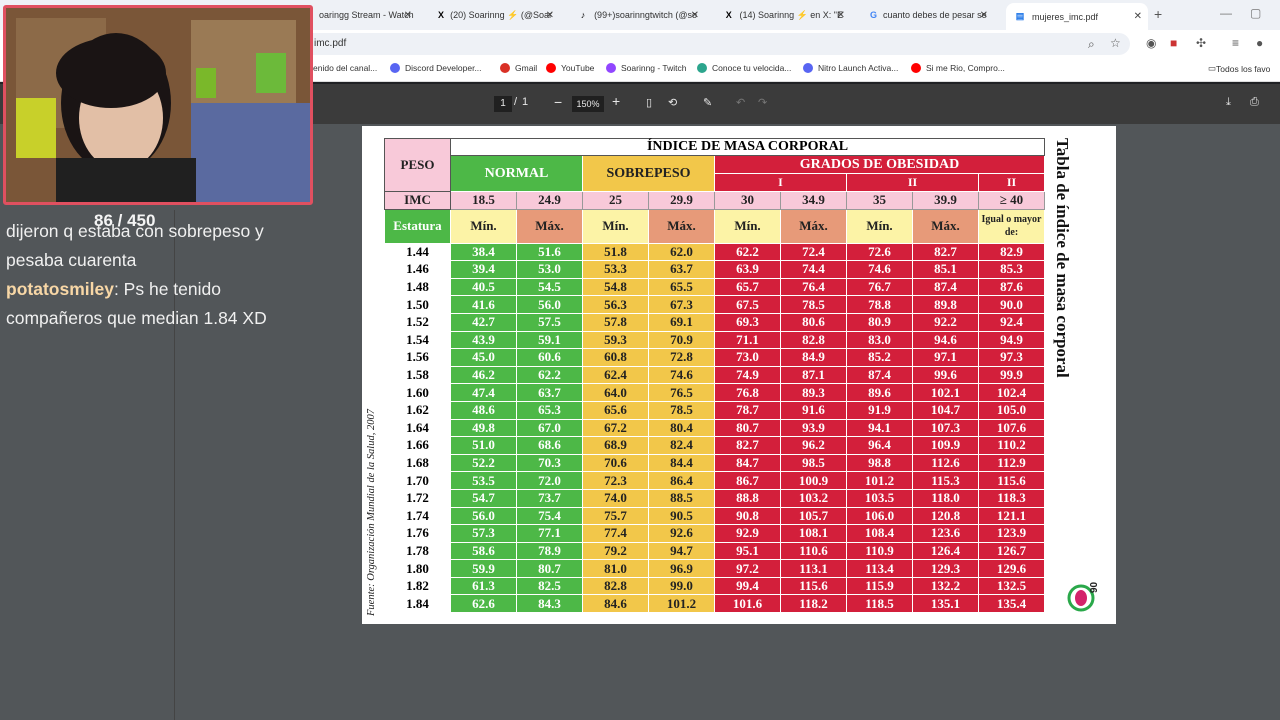 Image resolution: width=1280 pixels, height=720 pixels. I want to click on tab-5: Gcuanto debes de pesar se ✕, so click(928, 15).